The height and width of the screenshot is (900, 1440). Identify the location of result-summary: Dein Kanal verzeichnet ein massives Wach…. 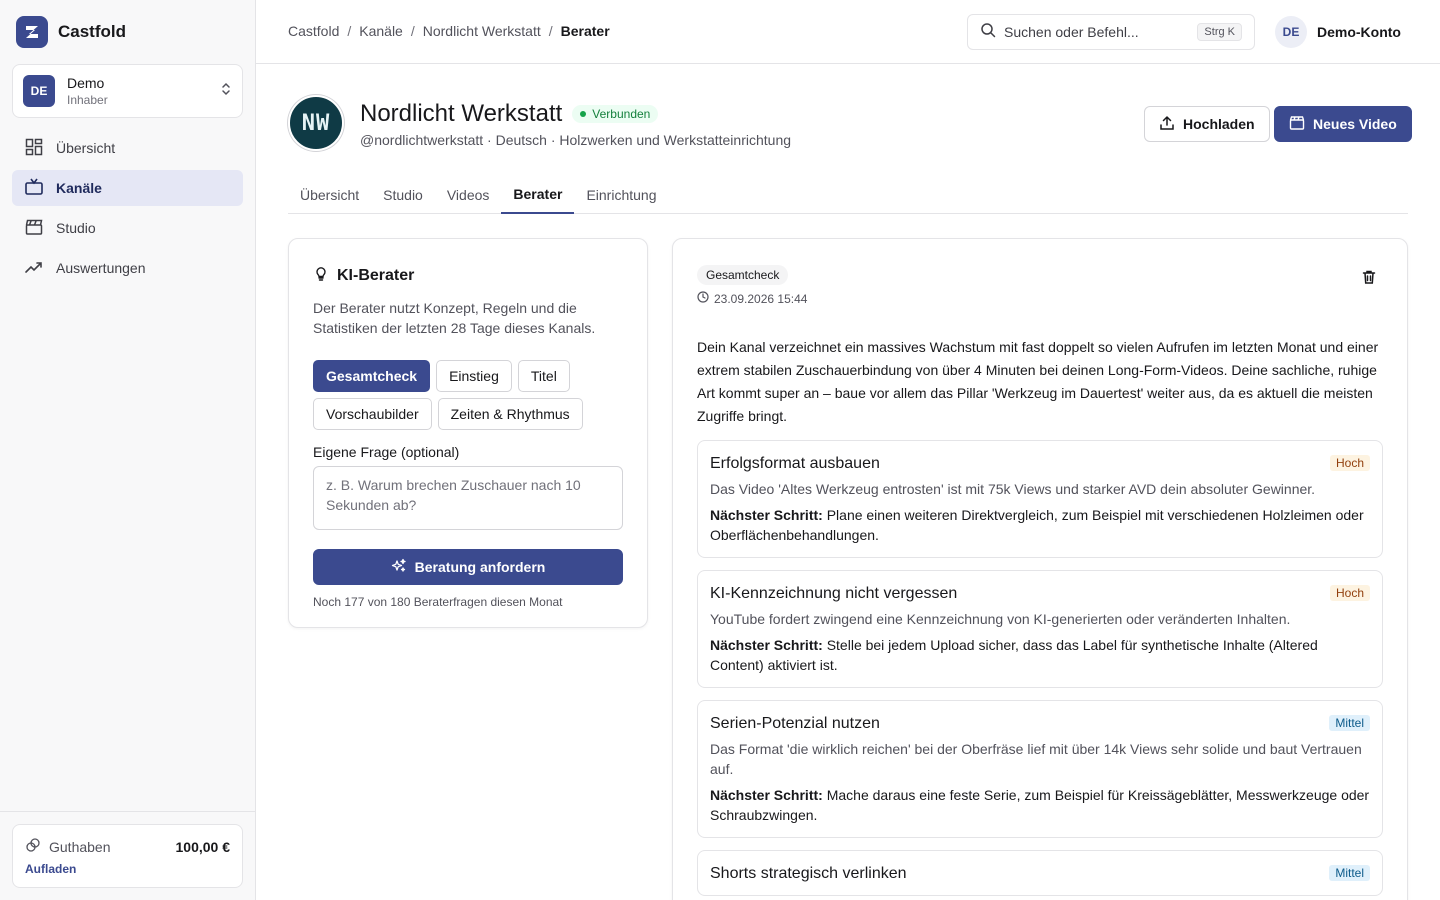
(1038, 381).